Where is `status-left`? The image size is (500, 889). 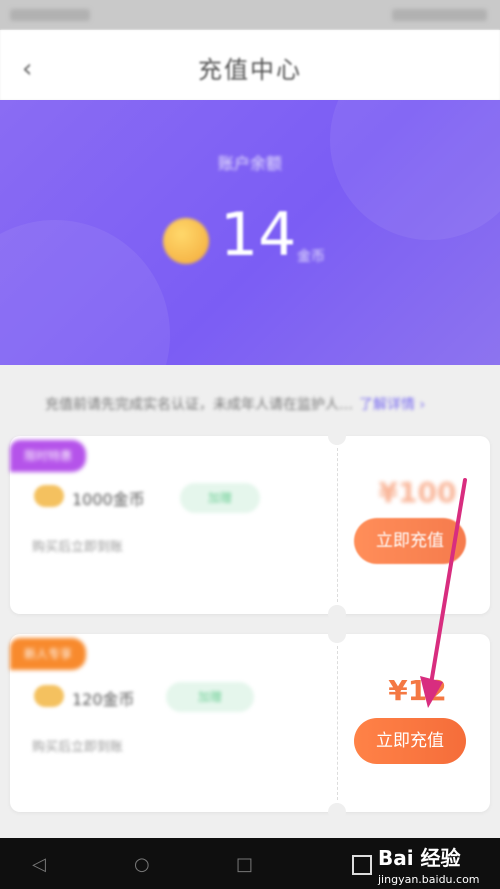 status-left is located at coordinates (50, 15).